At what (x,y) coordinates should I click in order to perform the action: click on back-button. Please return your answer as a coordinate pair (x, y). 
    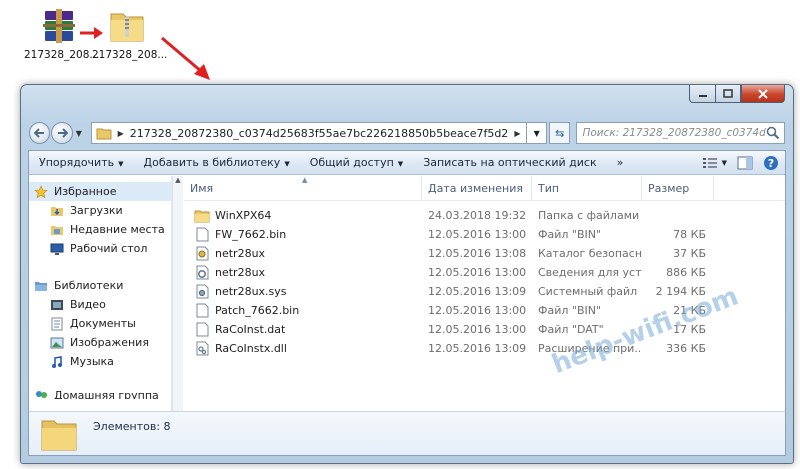
    Looking at the image, I should click on (40, 133).